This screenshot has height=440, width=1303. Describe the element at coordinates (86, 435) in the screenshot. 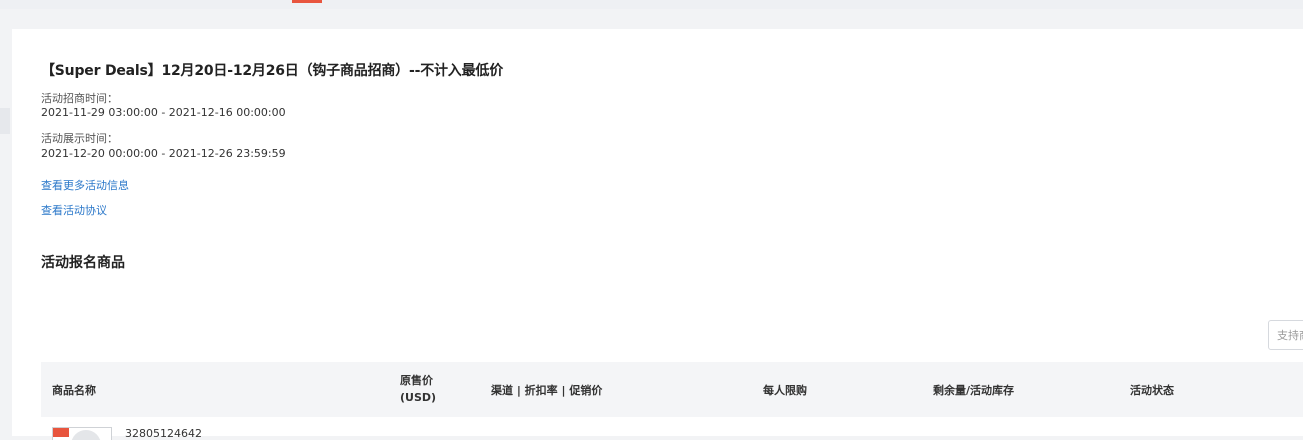

I see `product-image-icon` at that location.